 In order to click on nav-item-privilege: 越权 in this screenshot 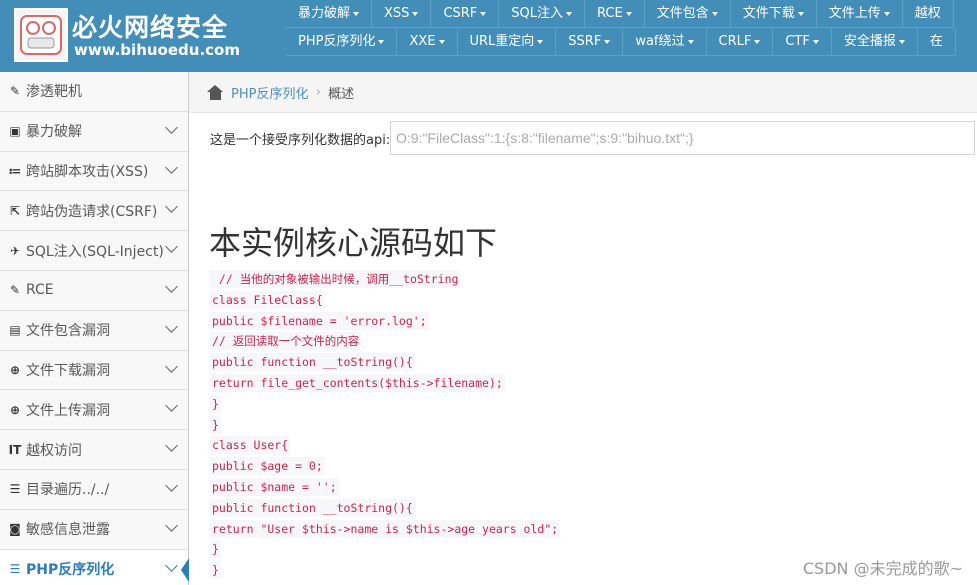, I will do `click(928, 14)`.